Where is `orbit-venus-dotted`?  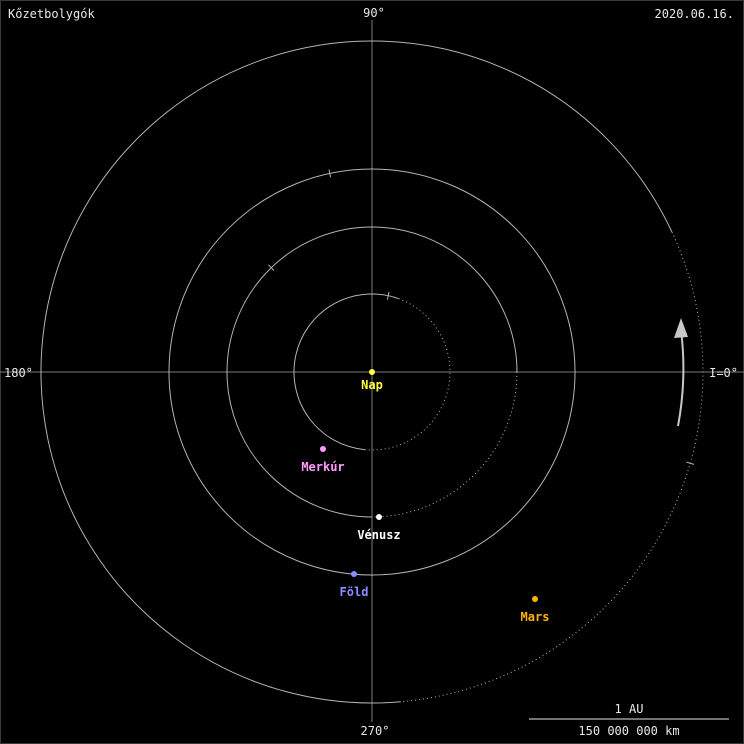
orbit-venus-dotted is located at coordinates (444, 444).